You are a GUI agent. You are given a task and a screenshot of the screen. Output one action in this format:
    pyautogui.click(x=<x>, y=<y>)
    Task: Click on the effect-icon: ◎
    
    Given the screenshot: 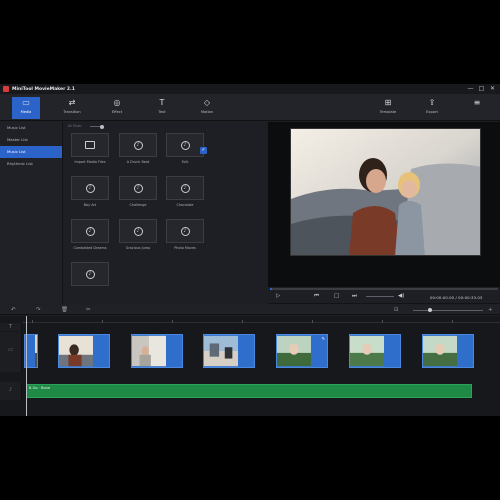 What is the action you would take?
    pyautogui.click(x=117, y=102)
    